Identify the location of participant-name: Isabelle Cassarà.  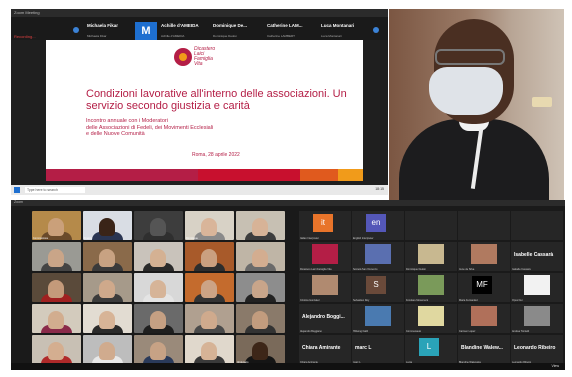
(534, 255).